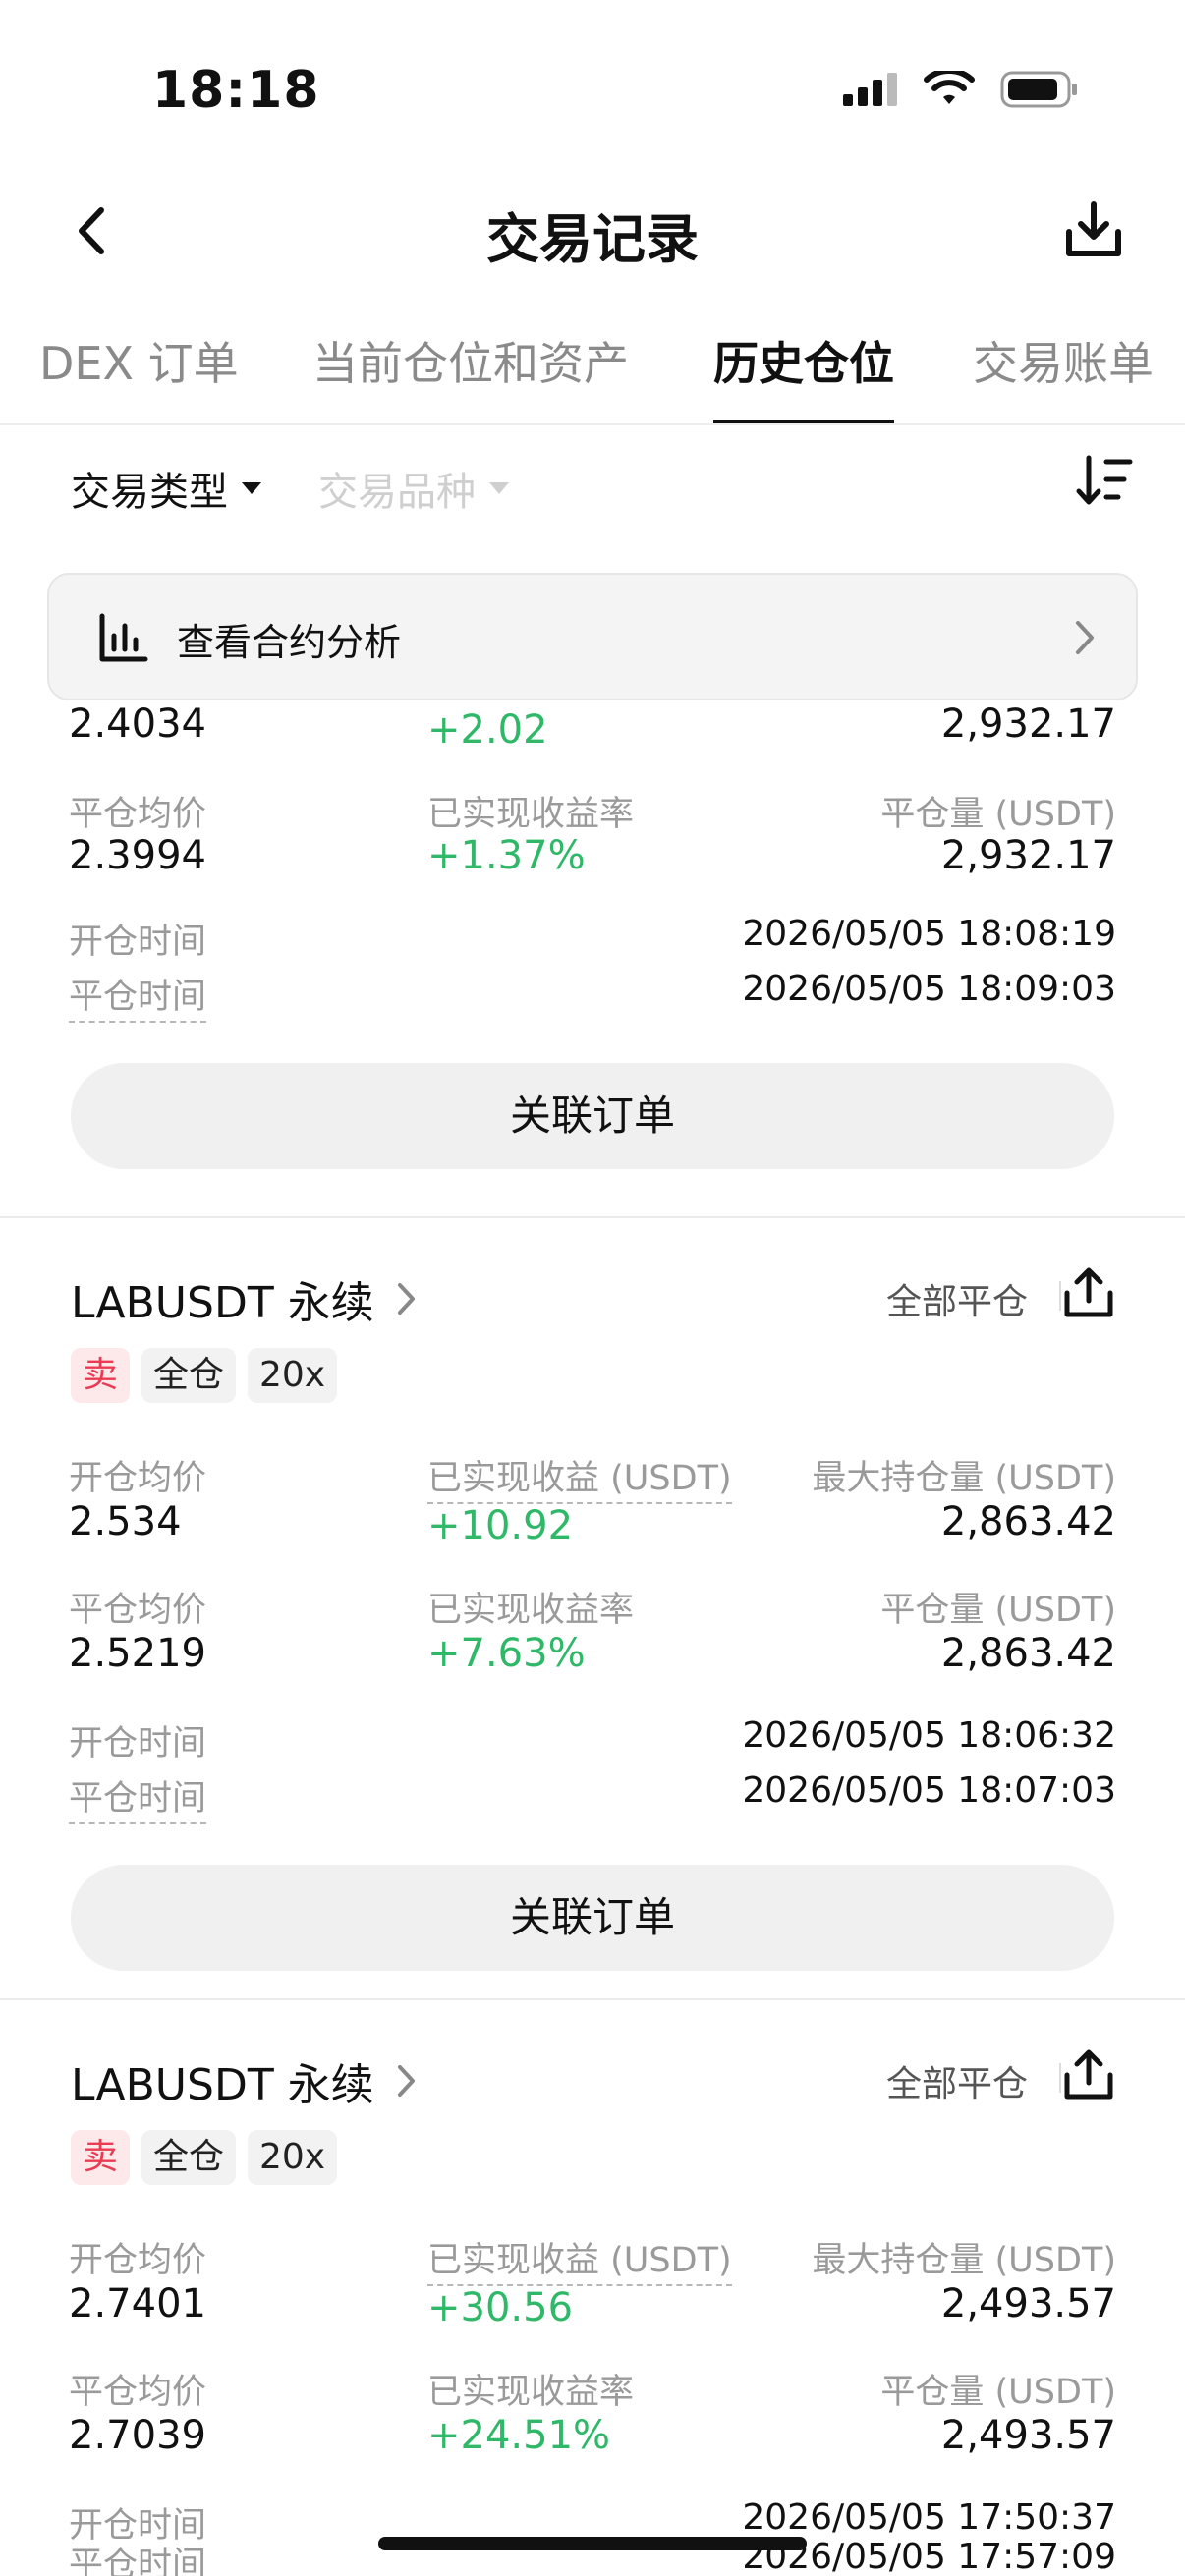 This screenshot has width=1185, height=2576. I want to click on home-indicator, so click(592, 2543).